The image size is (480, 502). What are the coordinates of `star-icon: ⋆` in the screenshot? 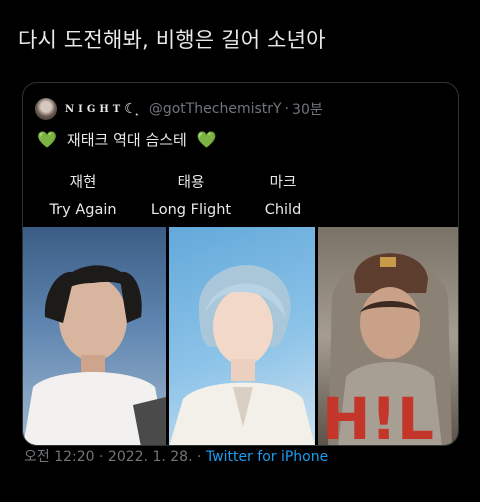 It's located at (137, 114).